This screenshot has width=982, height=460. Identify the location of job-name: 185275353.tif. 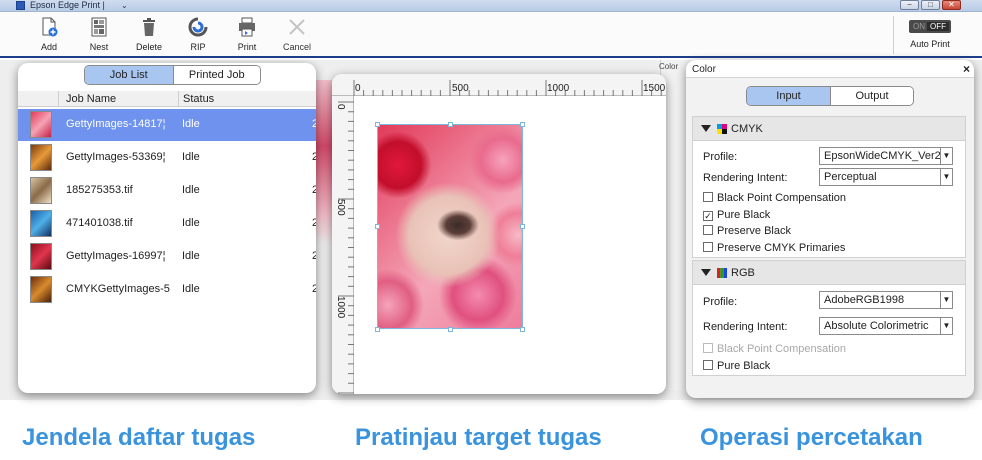
(99, 190).